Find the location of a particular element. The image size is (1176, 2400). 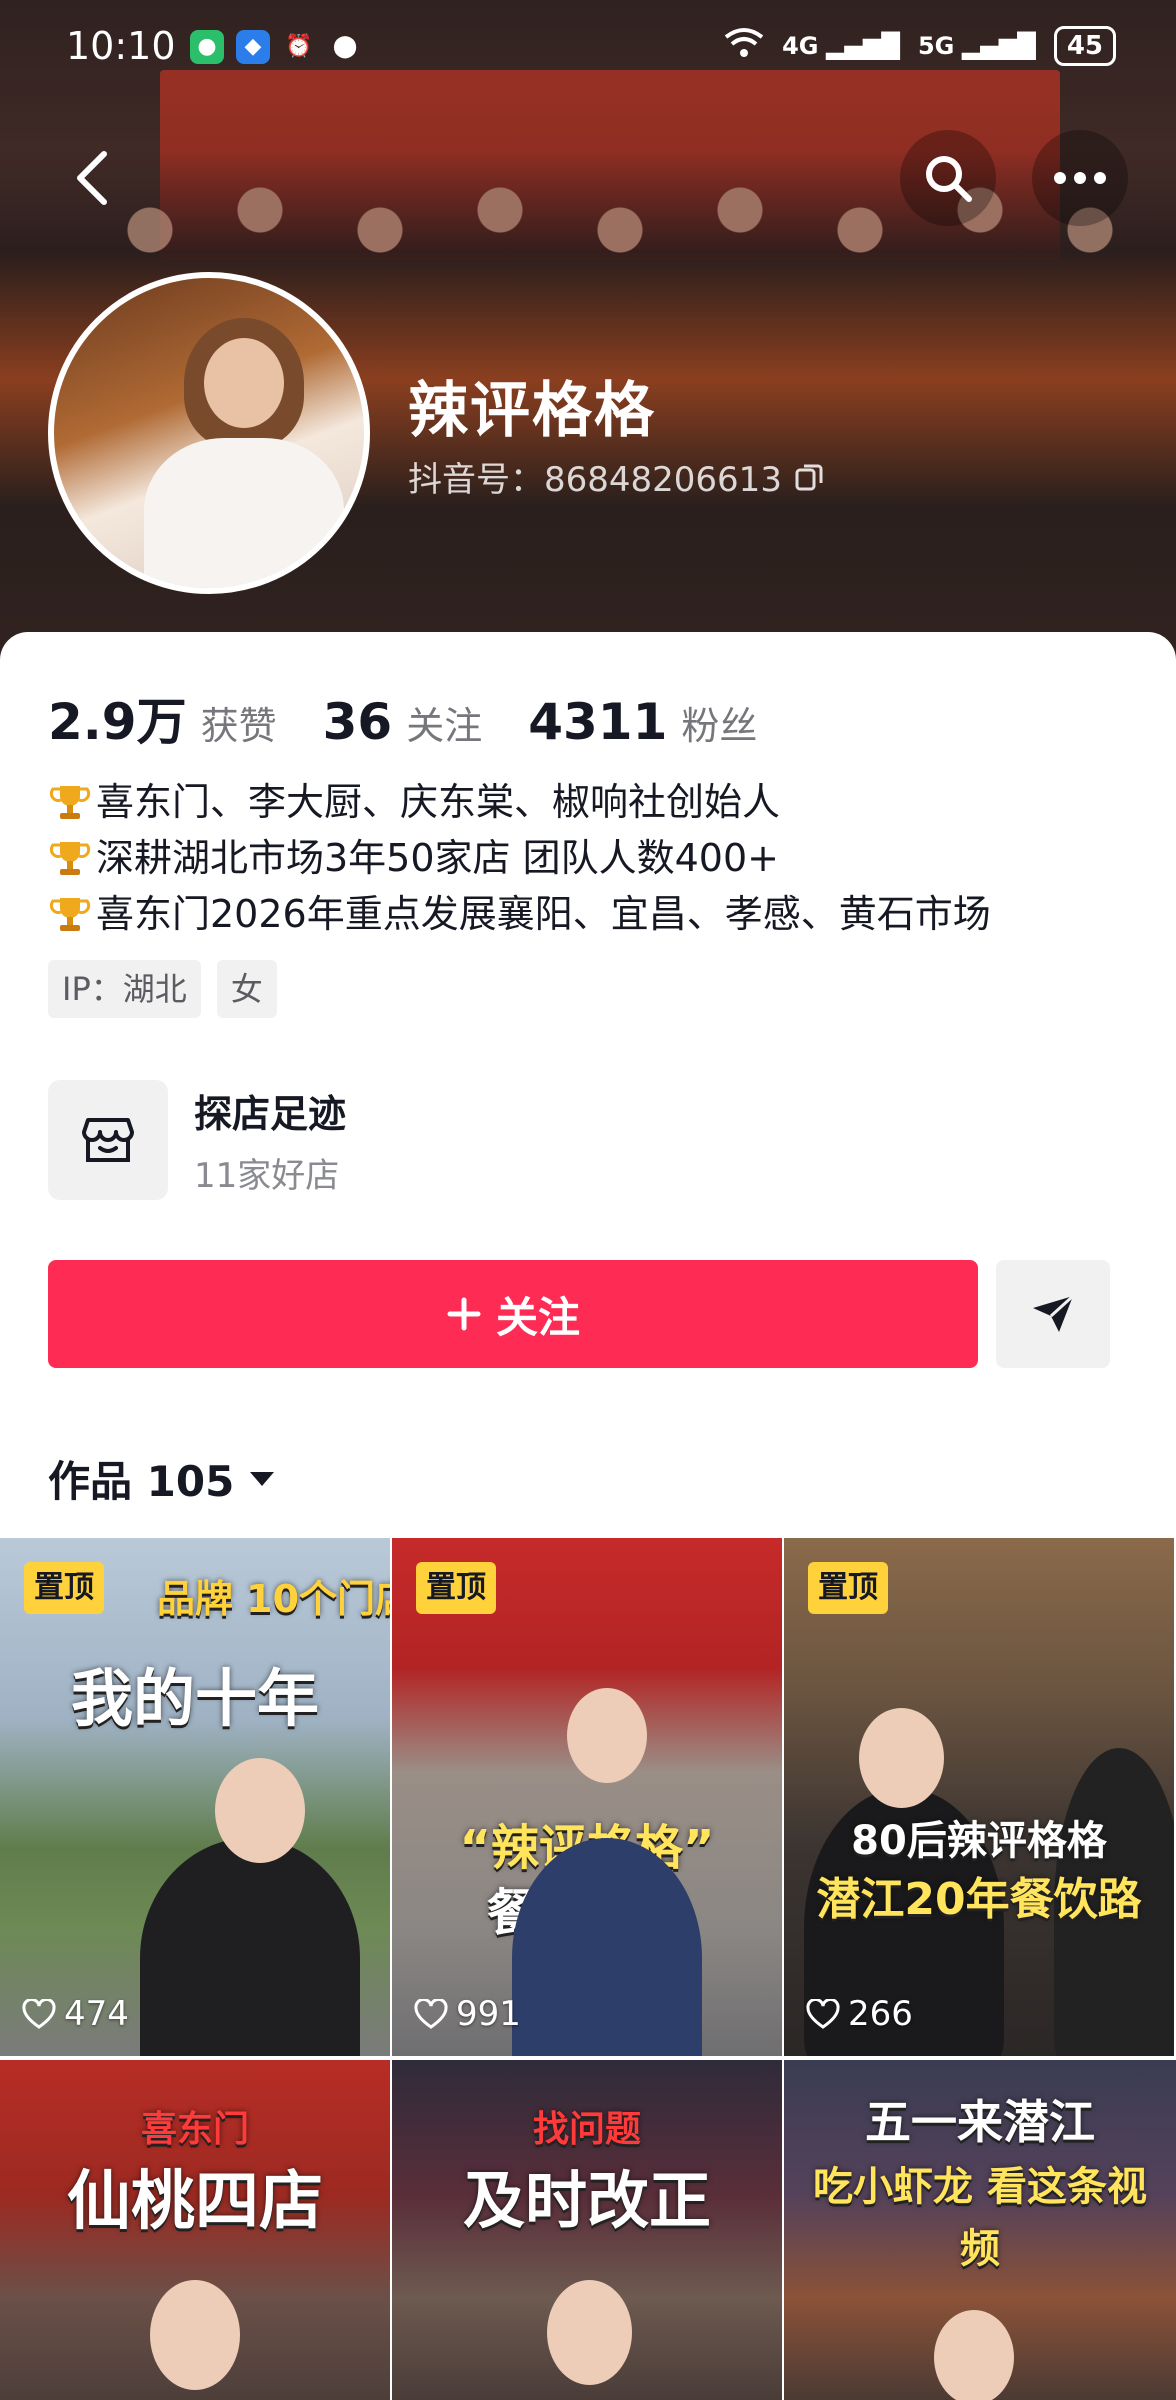

message-share-button is located at coordinates (1053, 1314).